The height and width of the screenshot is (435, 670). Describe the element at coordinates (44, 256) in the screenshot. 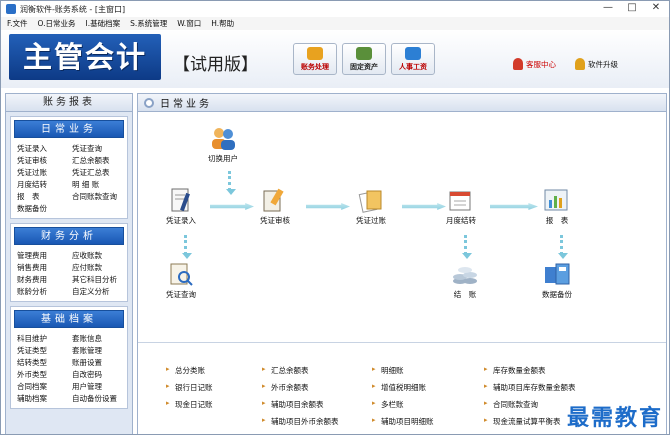

I see `sidebar-item: 管理费用` at that location.